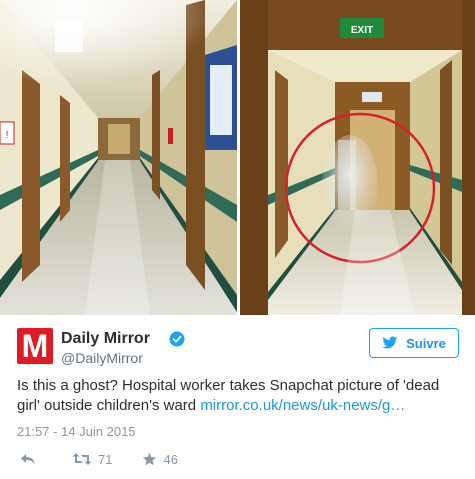  Describe the element at coordinates (28, 459) in the screenshot. I see `reply-icon` at that location.